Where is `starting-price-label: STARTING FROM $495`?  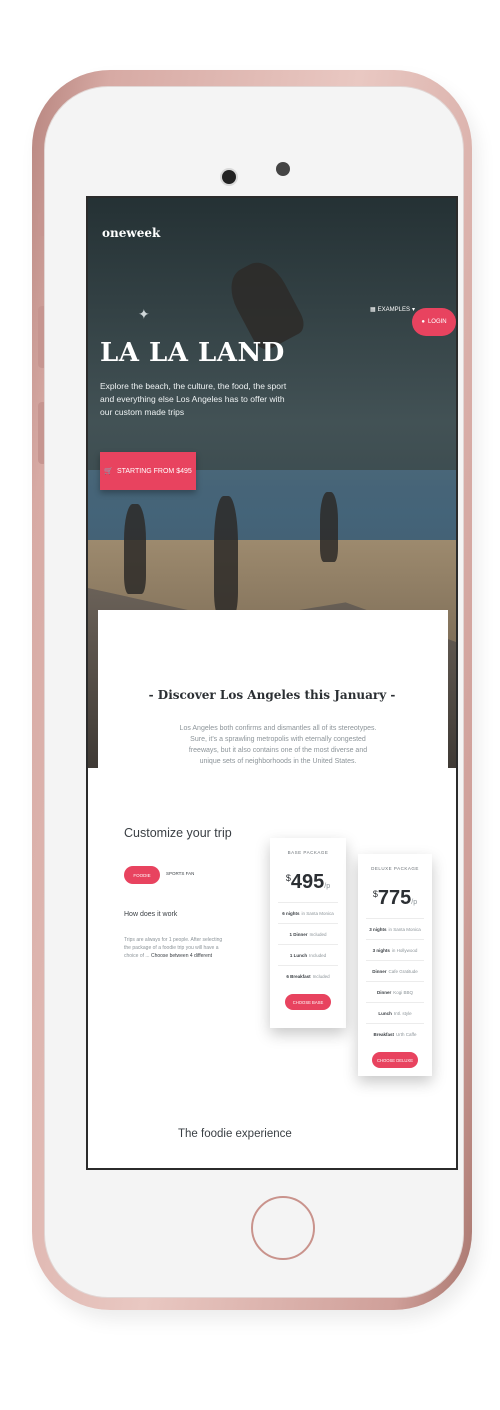 starting-price-label: STARTING FROM $495 is located at coordinates (154, 471).